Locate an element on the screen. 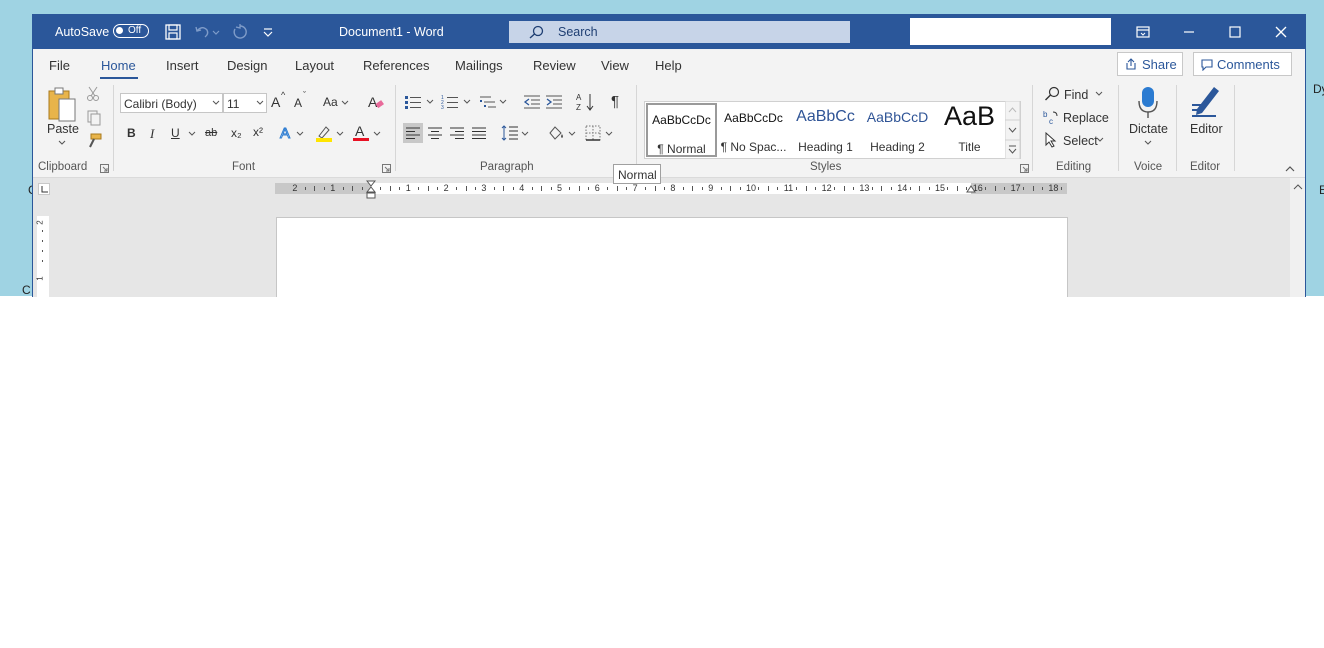 The height and width of the screenshot is (648, 1324). tab-insert: Insert is located at coordinates (182, 65).